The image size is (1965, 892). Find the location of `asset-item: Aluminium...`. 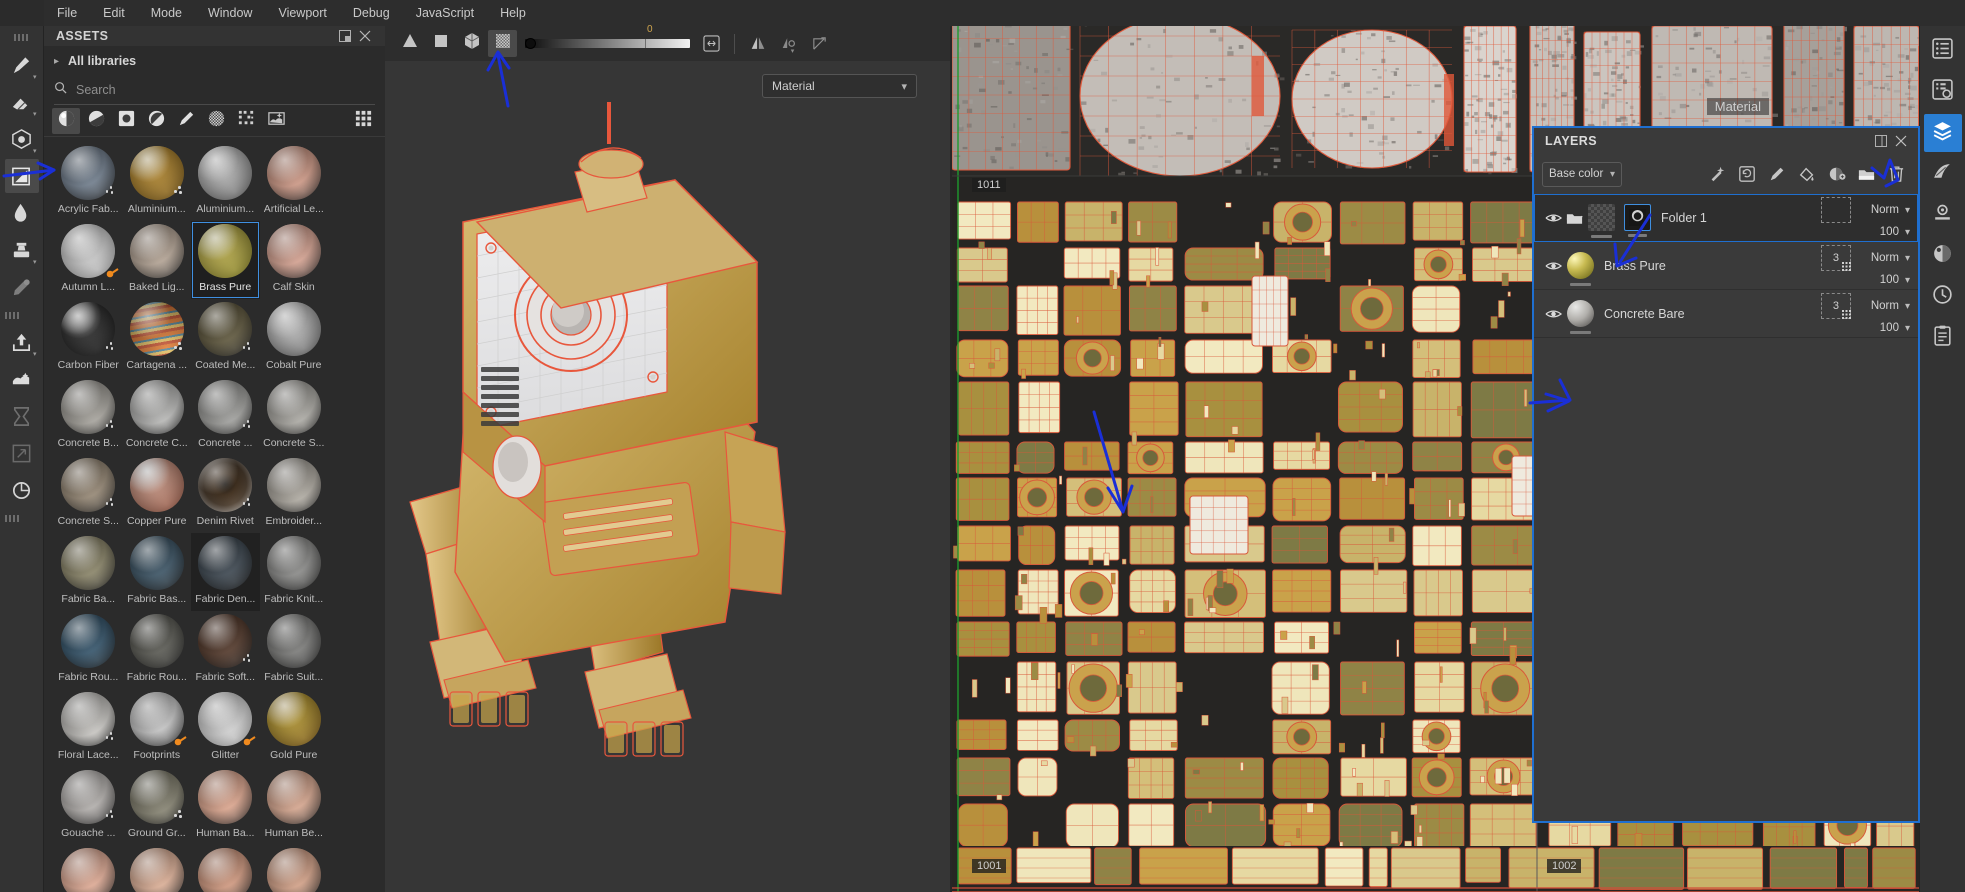

asset-item: Aluminium... is located at coordinates (225, 182).